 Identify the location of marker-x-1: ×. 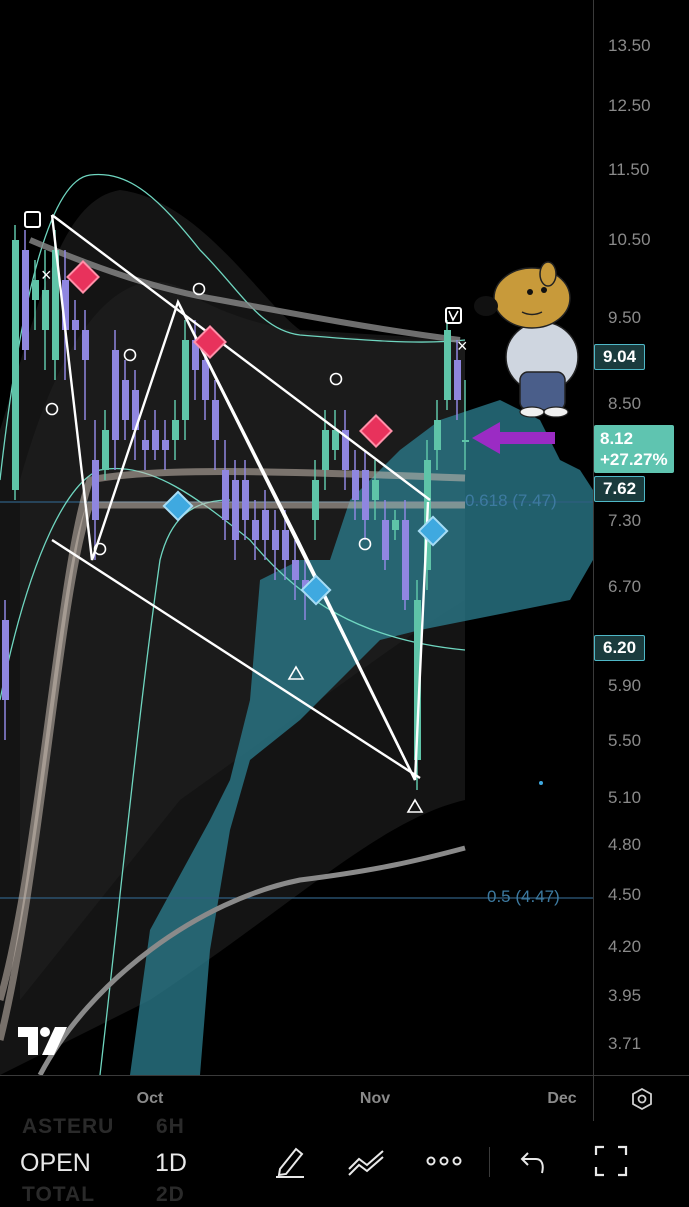
(46, 275).